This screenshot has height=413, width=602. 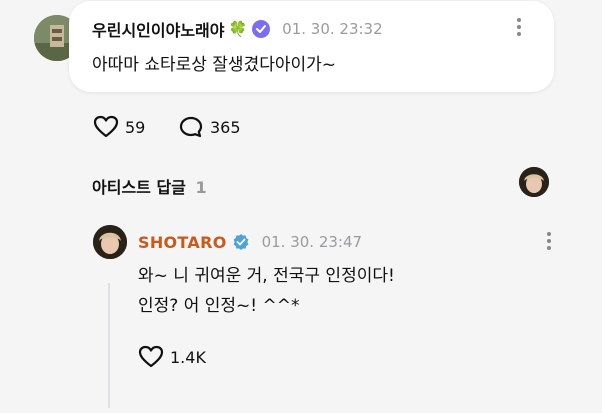 What do you see at coordinates (225, 127) in the screenshot?
I see `fan-reply-count: 365` at bounding box center [225, 127].